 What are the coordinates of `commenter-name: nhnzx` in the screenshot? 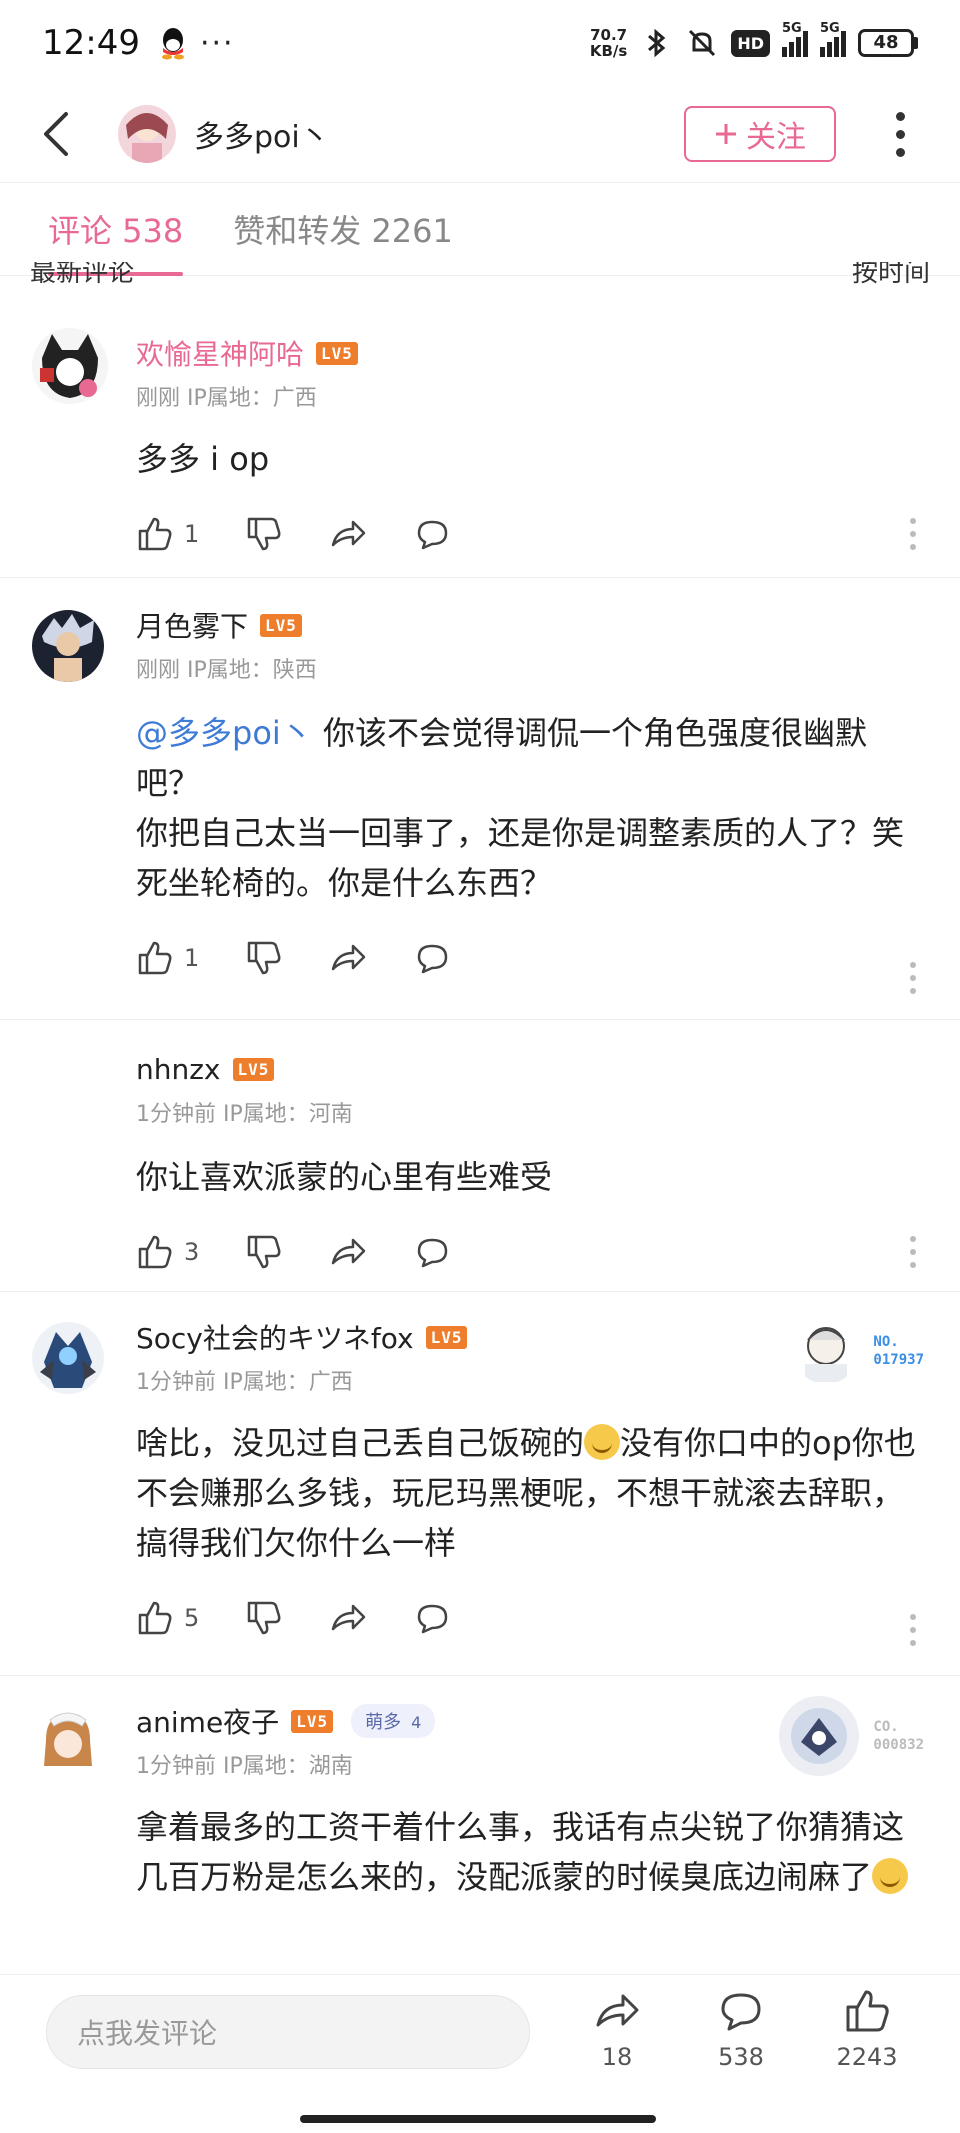 It's located at (178, 1069).